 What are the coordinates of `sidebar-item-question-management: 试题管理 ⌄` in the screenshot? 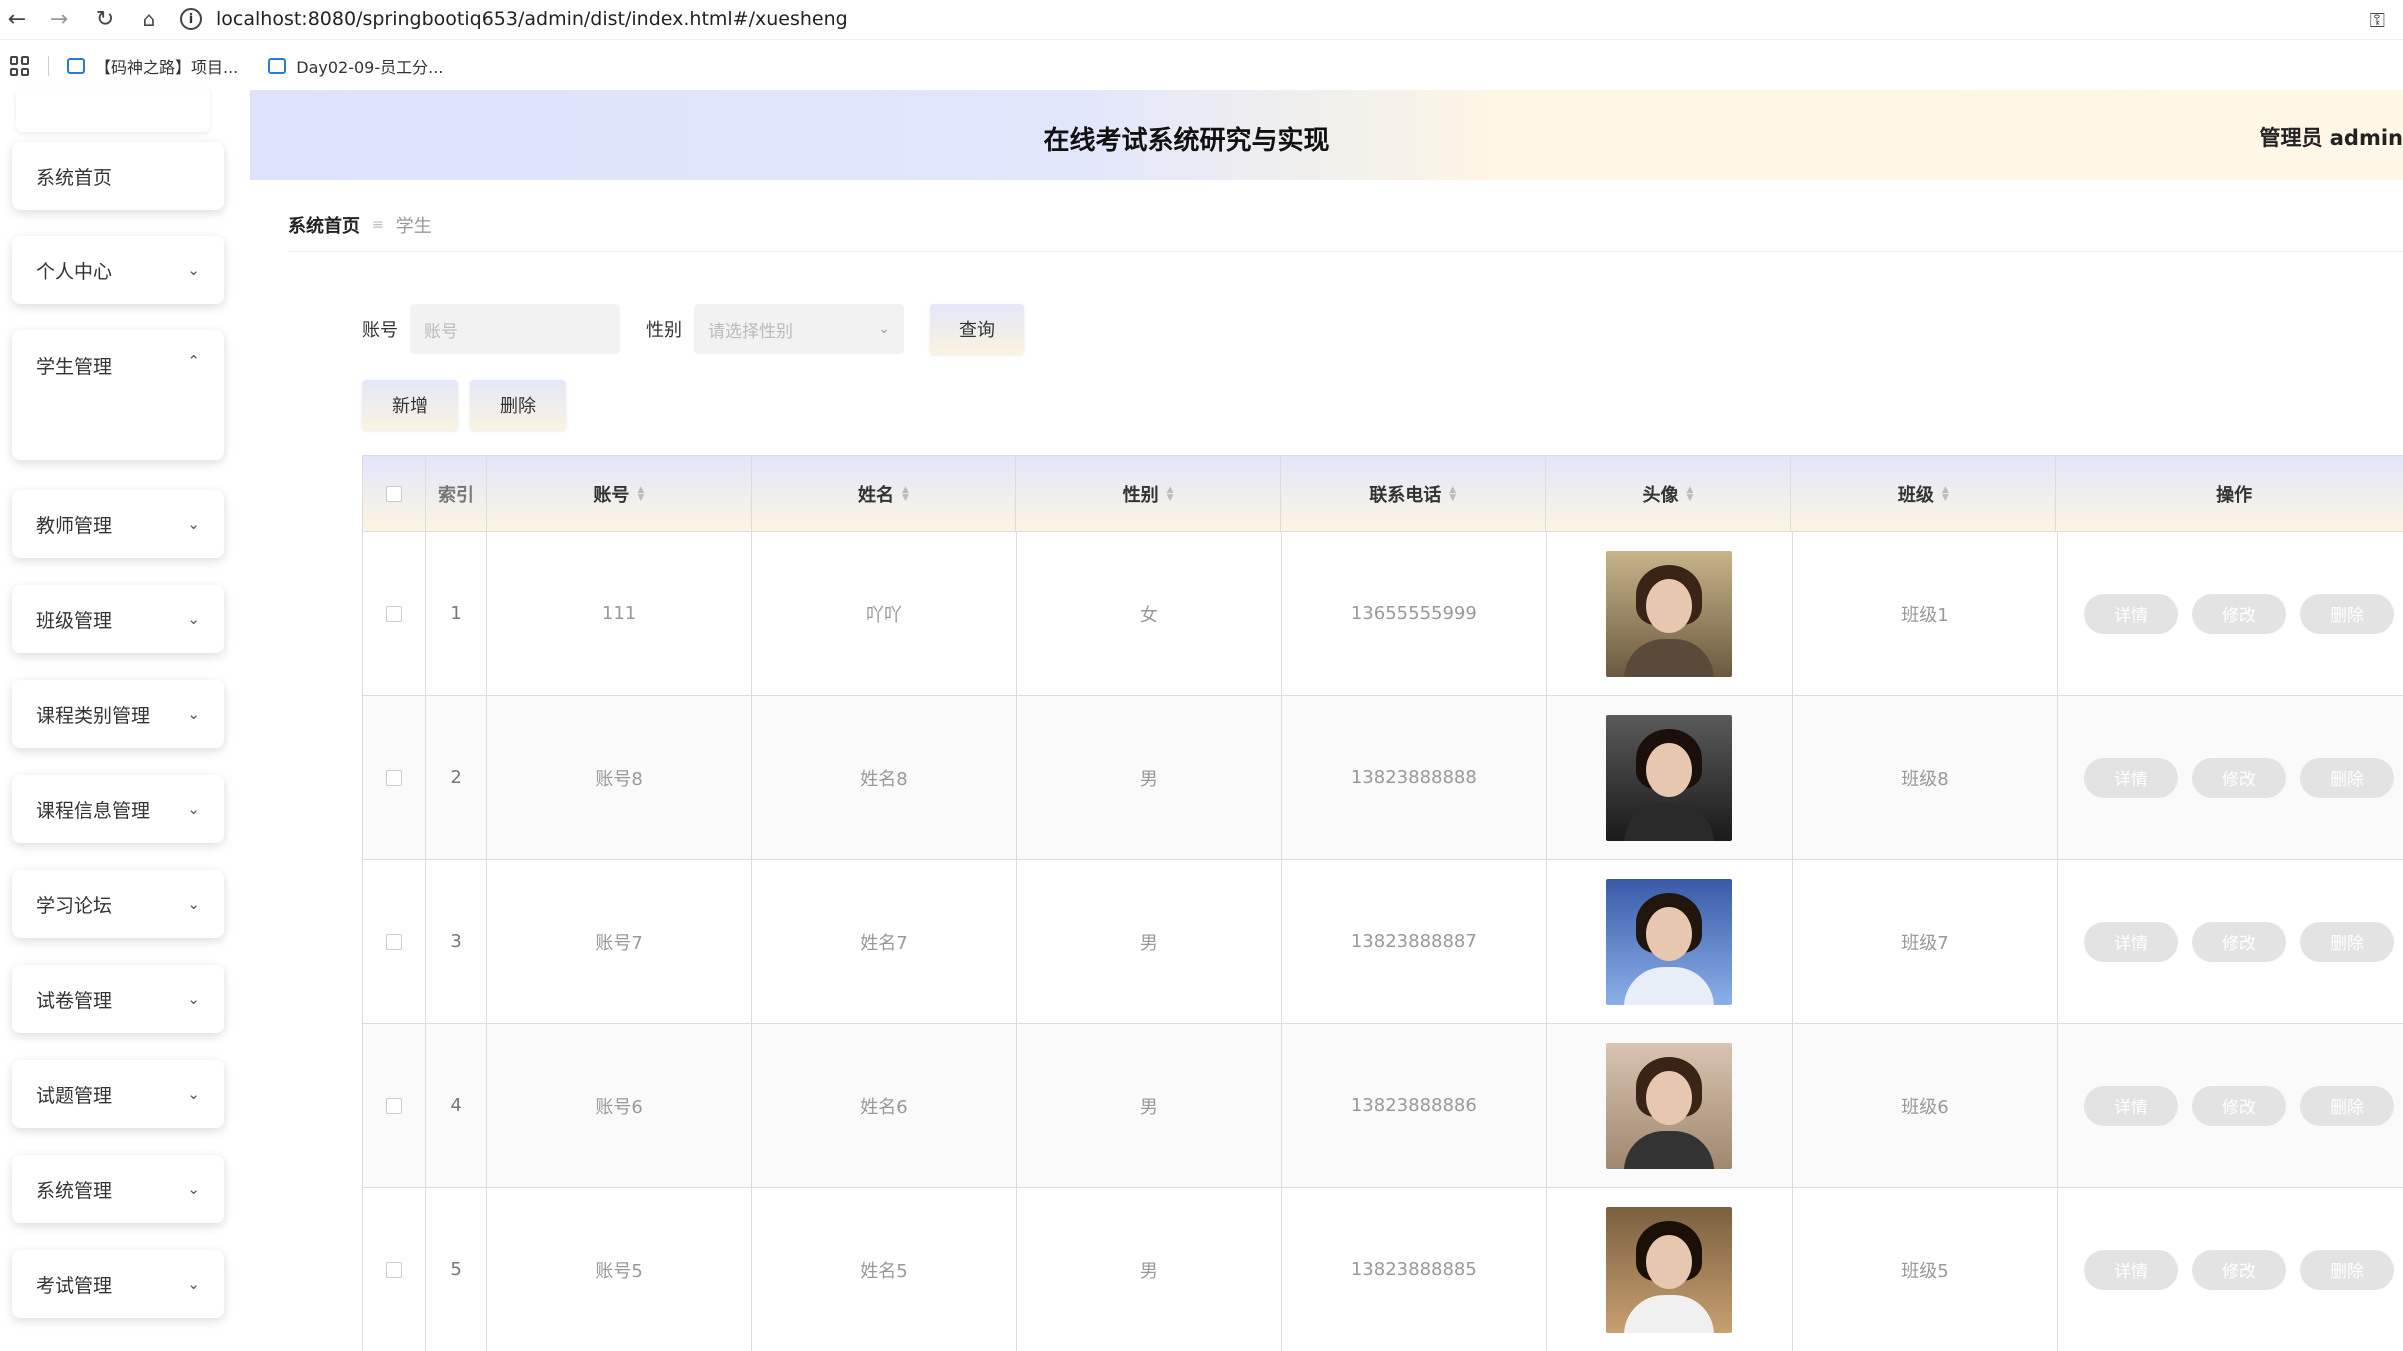 It's located at (118, 1094).